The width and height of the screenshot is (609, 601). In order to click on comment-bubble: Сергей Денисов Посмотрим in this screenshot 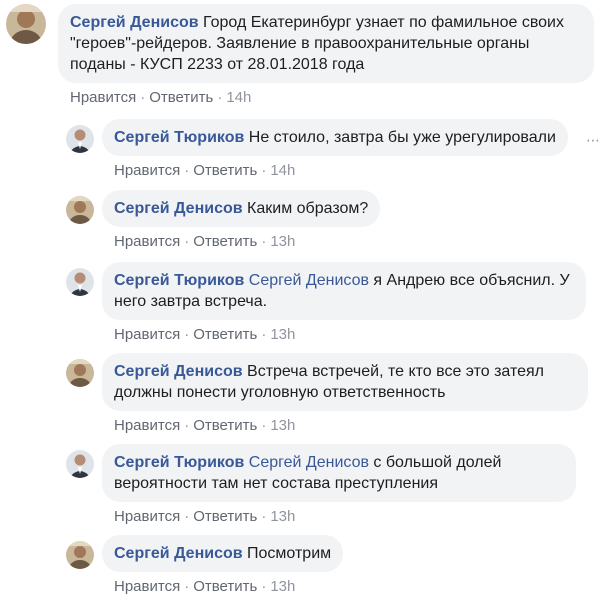, I will do `click(223, 553)`.